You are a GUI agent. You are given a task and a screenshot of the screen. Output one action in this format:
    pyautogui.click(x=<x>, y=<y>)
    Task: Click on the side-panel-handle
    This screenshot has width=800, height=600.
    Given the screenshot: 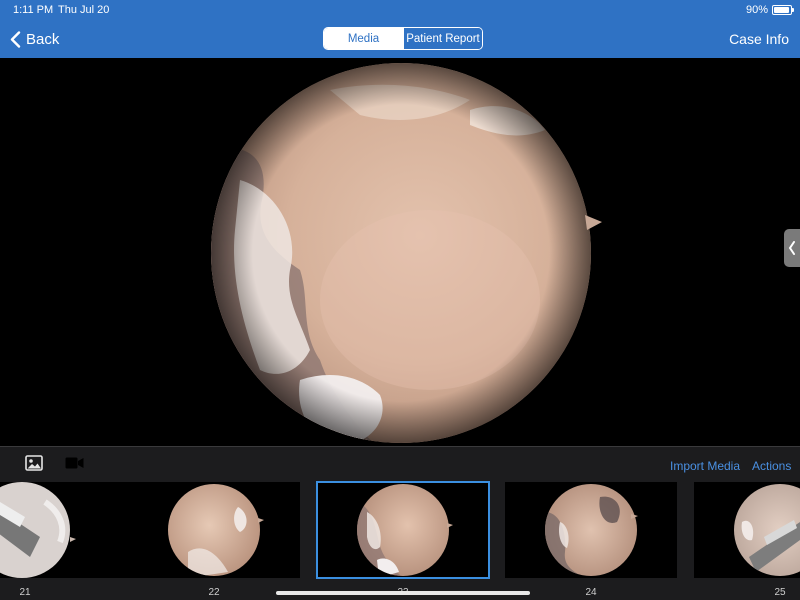 What is the action you would take?
    pyautogui.click(x=792, y=248)
    